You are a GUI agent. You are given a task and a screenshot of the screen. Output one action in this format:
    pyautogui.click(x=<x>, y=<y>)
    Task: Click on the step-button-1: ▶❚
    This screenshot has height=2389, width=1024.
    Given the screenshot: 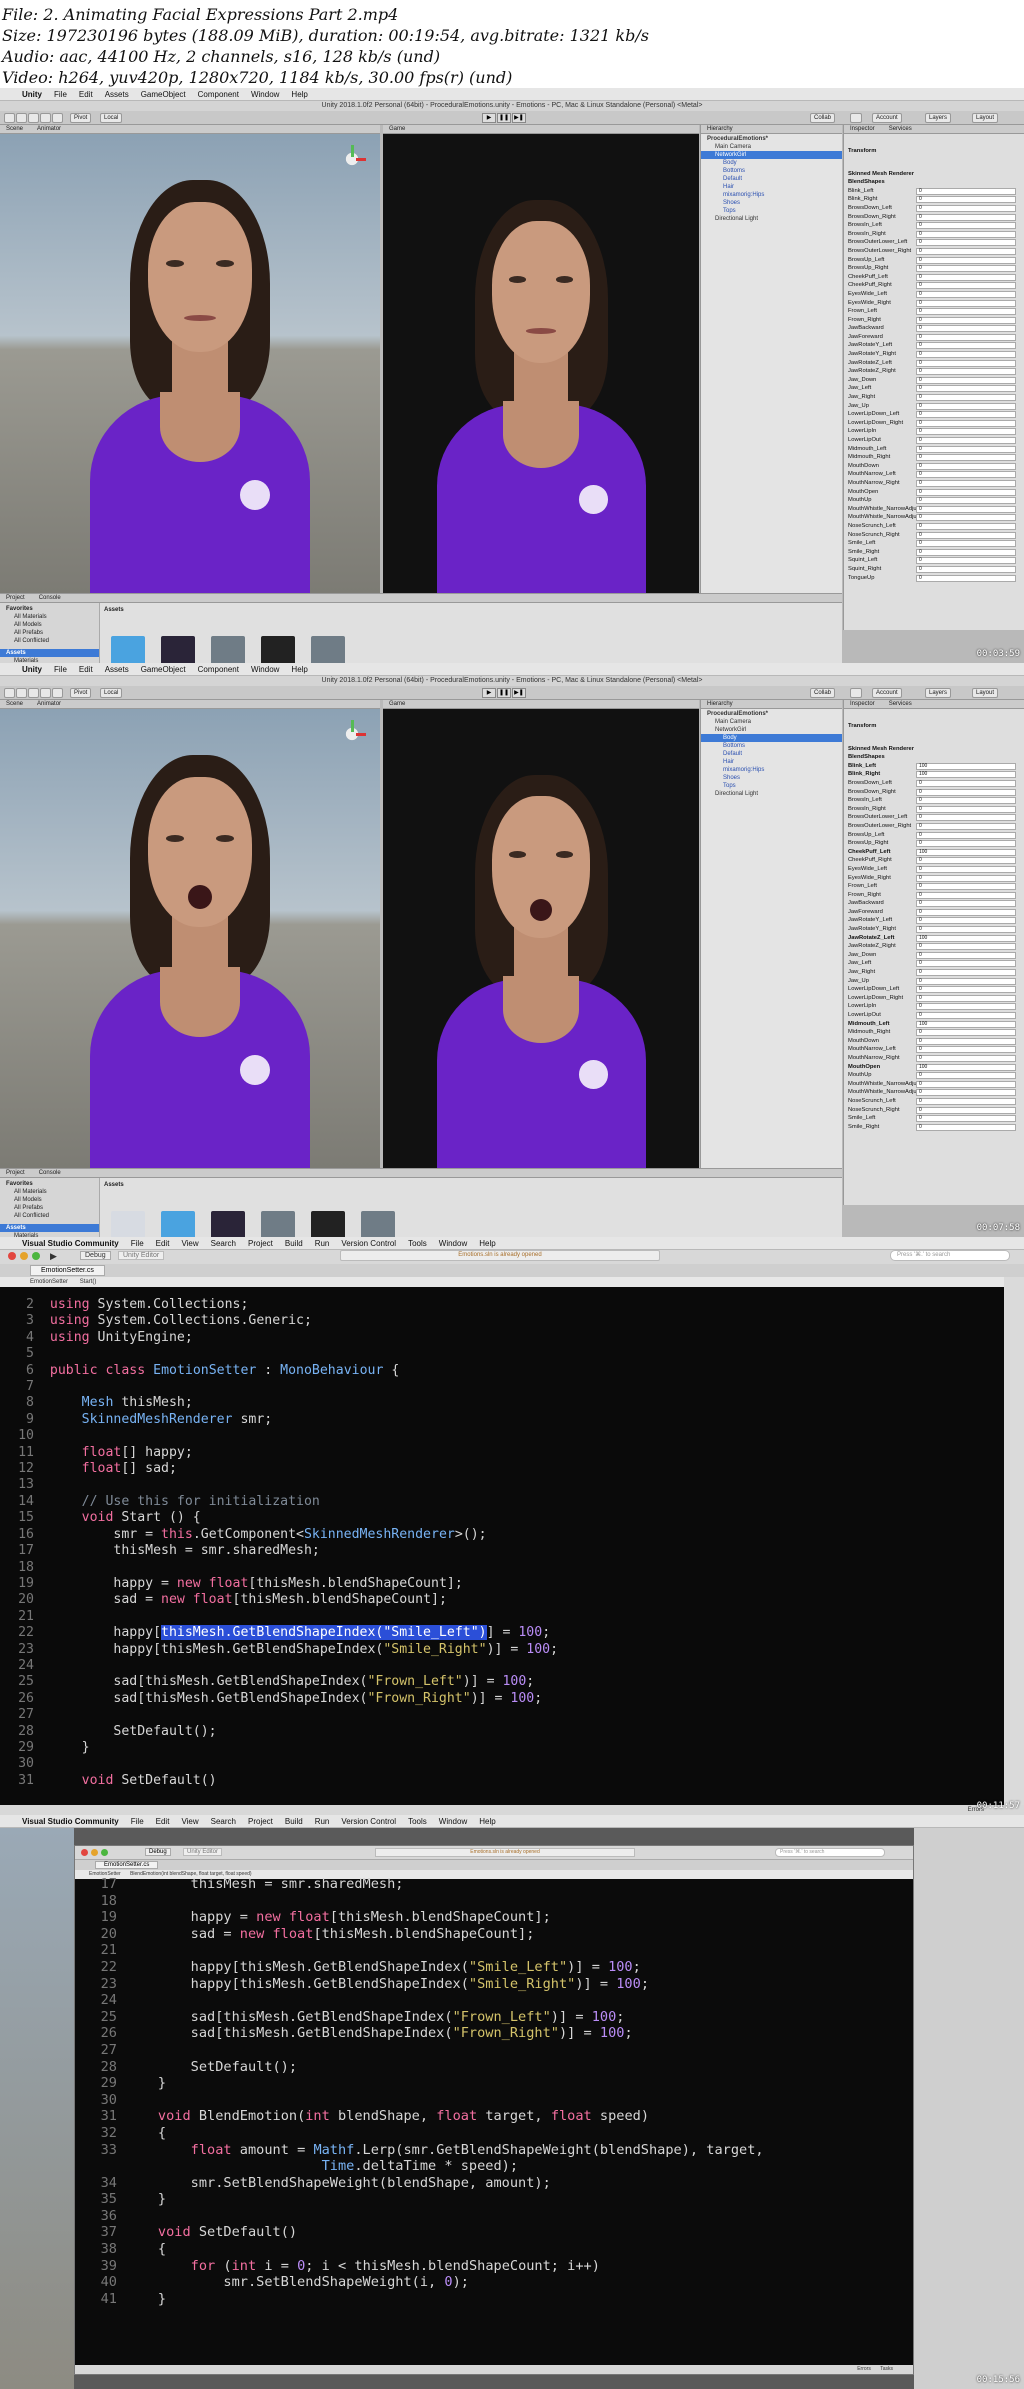 What is the action you would take?
    pyautogui.click(x=519, y=118)
    